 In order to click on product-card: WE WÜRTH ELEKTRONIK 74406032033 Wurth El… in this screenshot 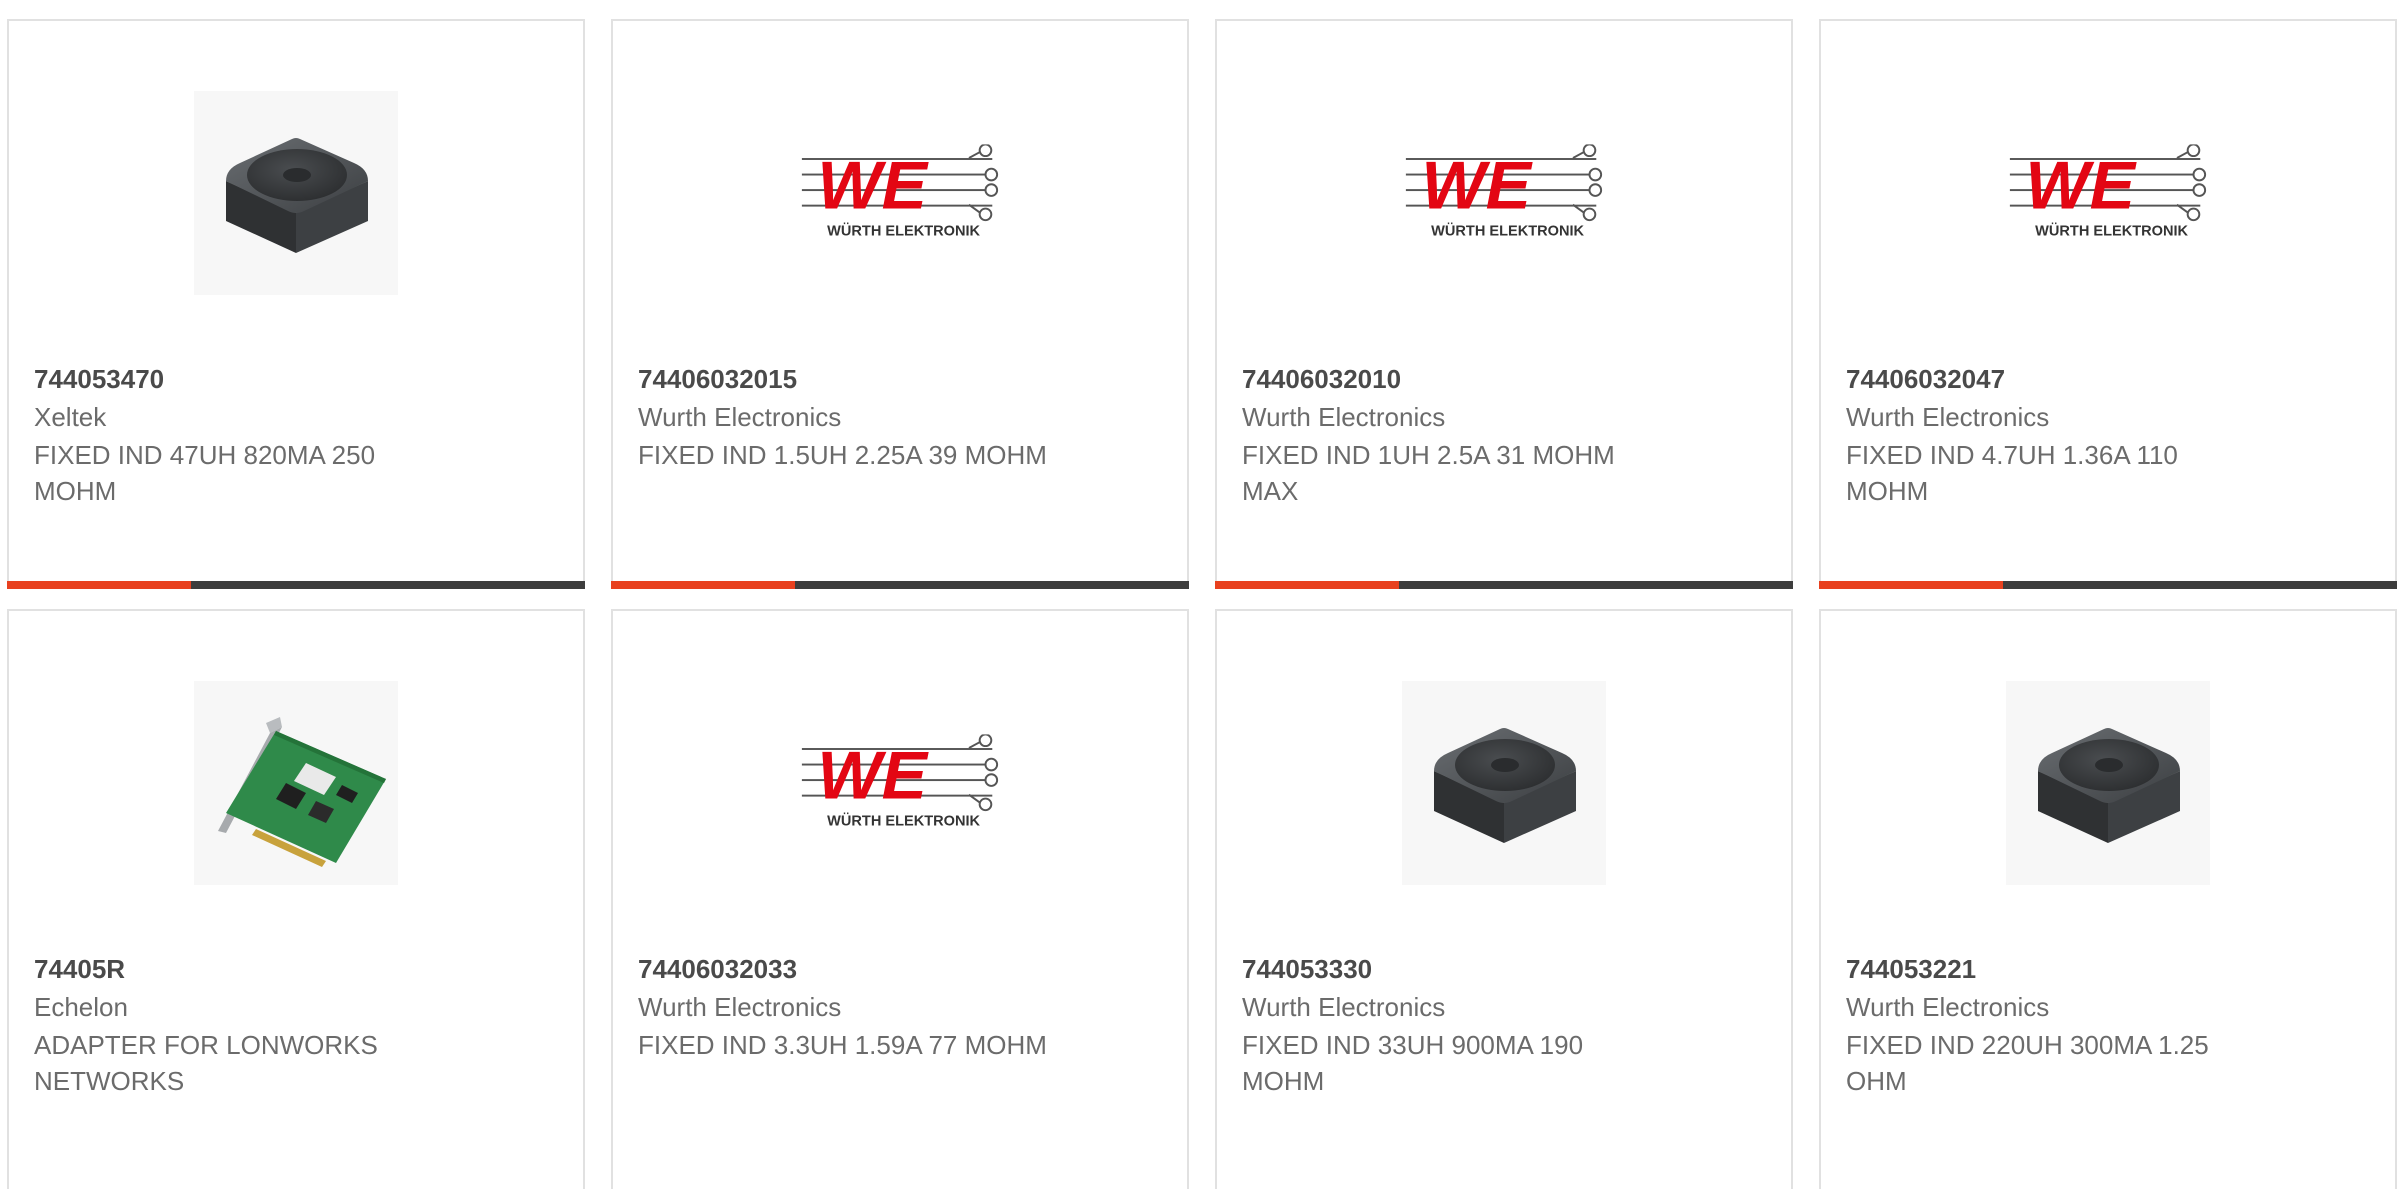, I will do `click(900, 899)`.